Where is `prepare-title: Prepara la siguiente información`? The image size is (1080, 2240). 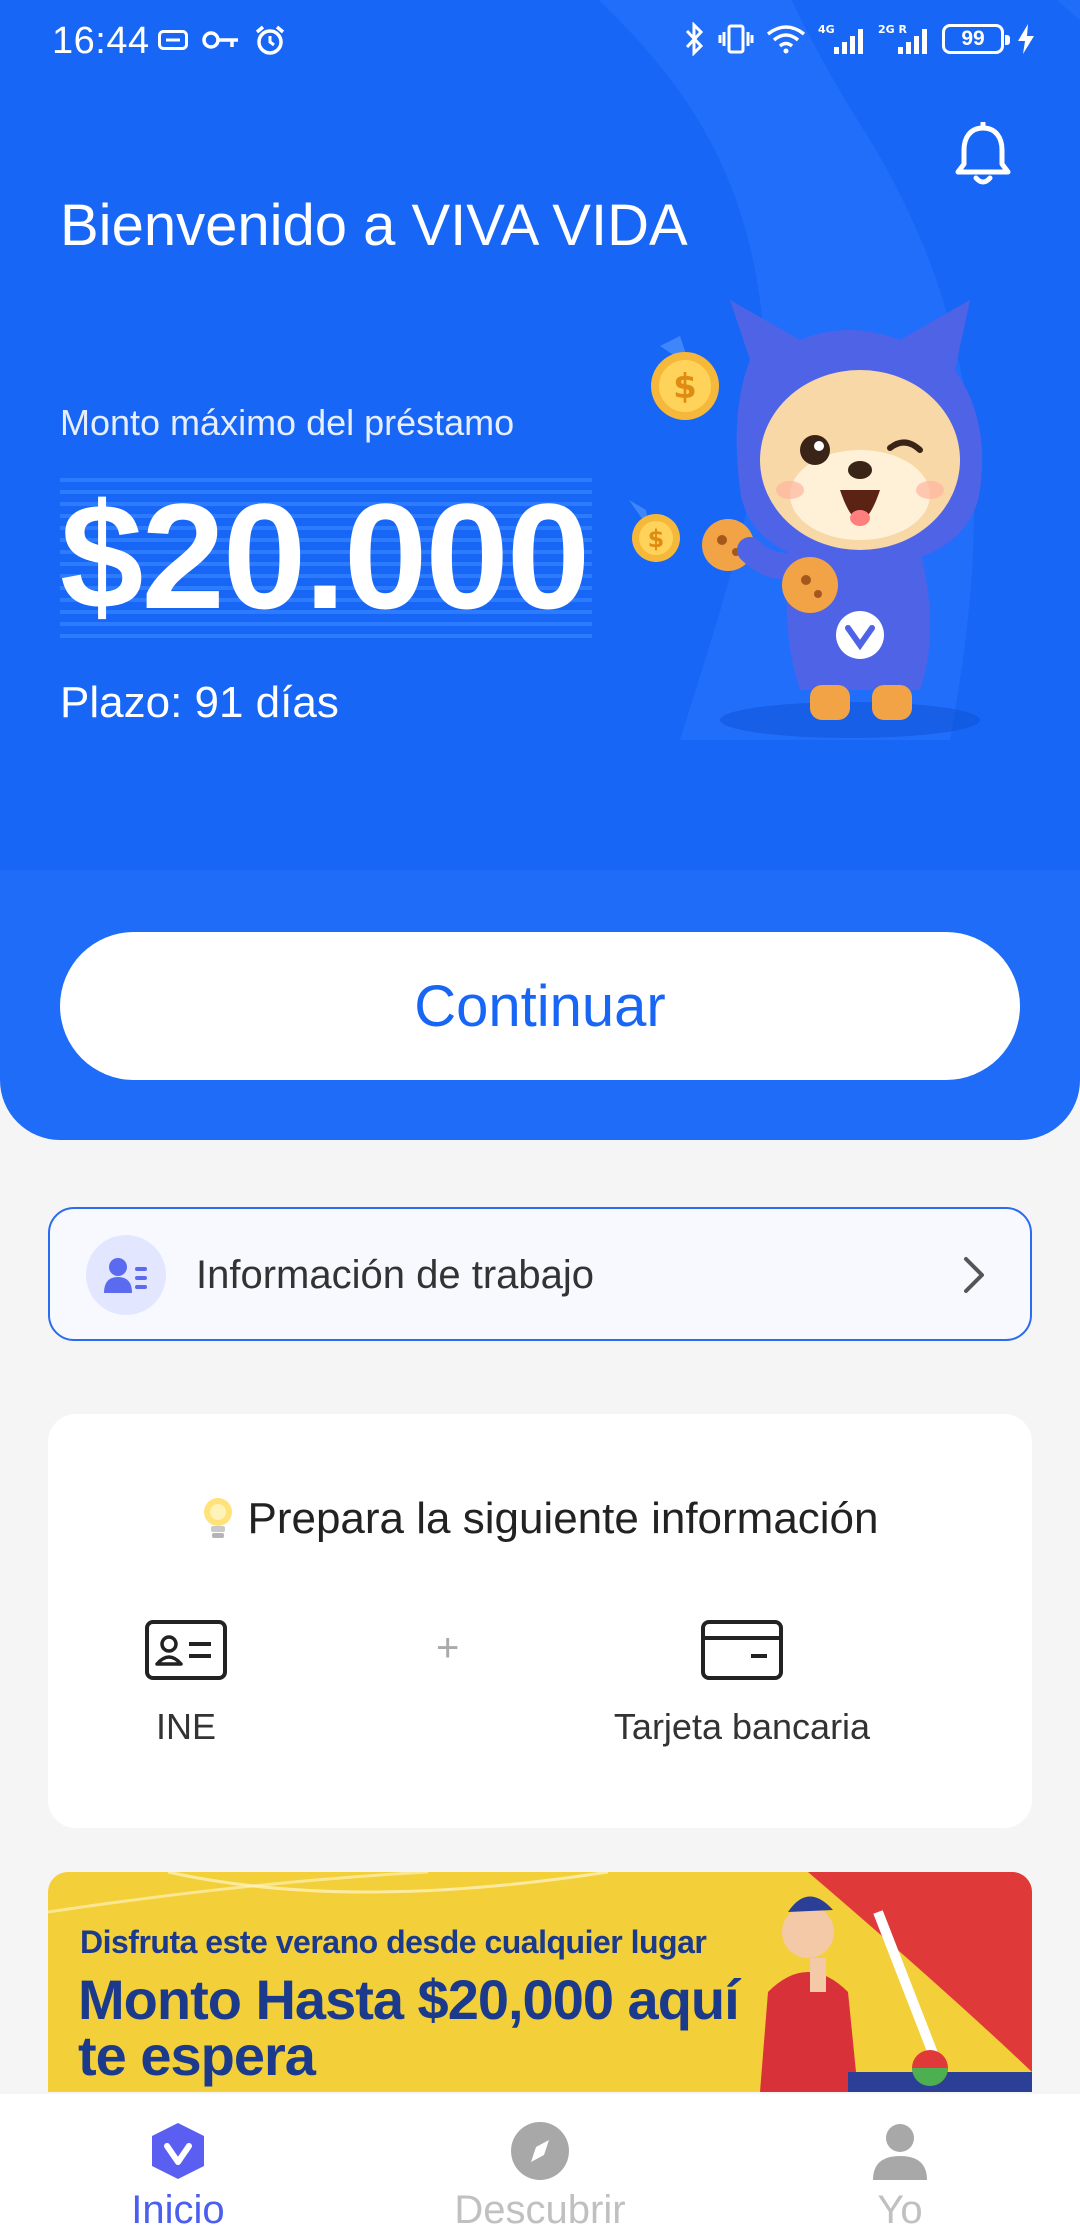
prepare-title: Prepara la siguiente información is located at coordinates (563, 1518).